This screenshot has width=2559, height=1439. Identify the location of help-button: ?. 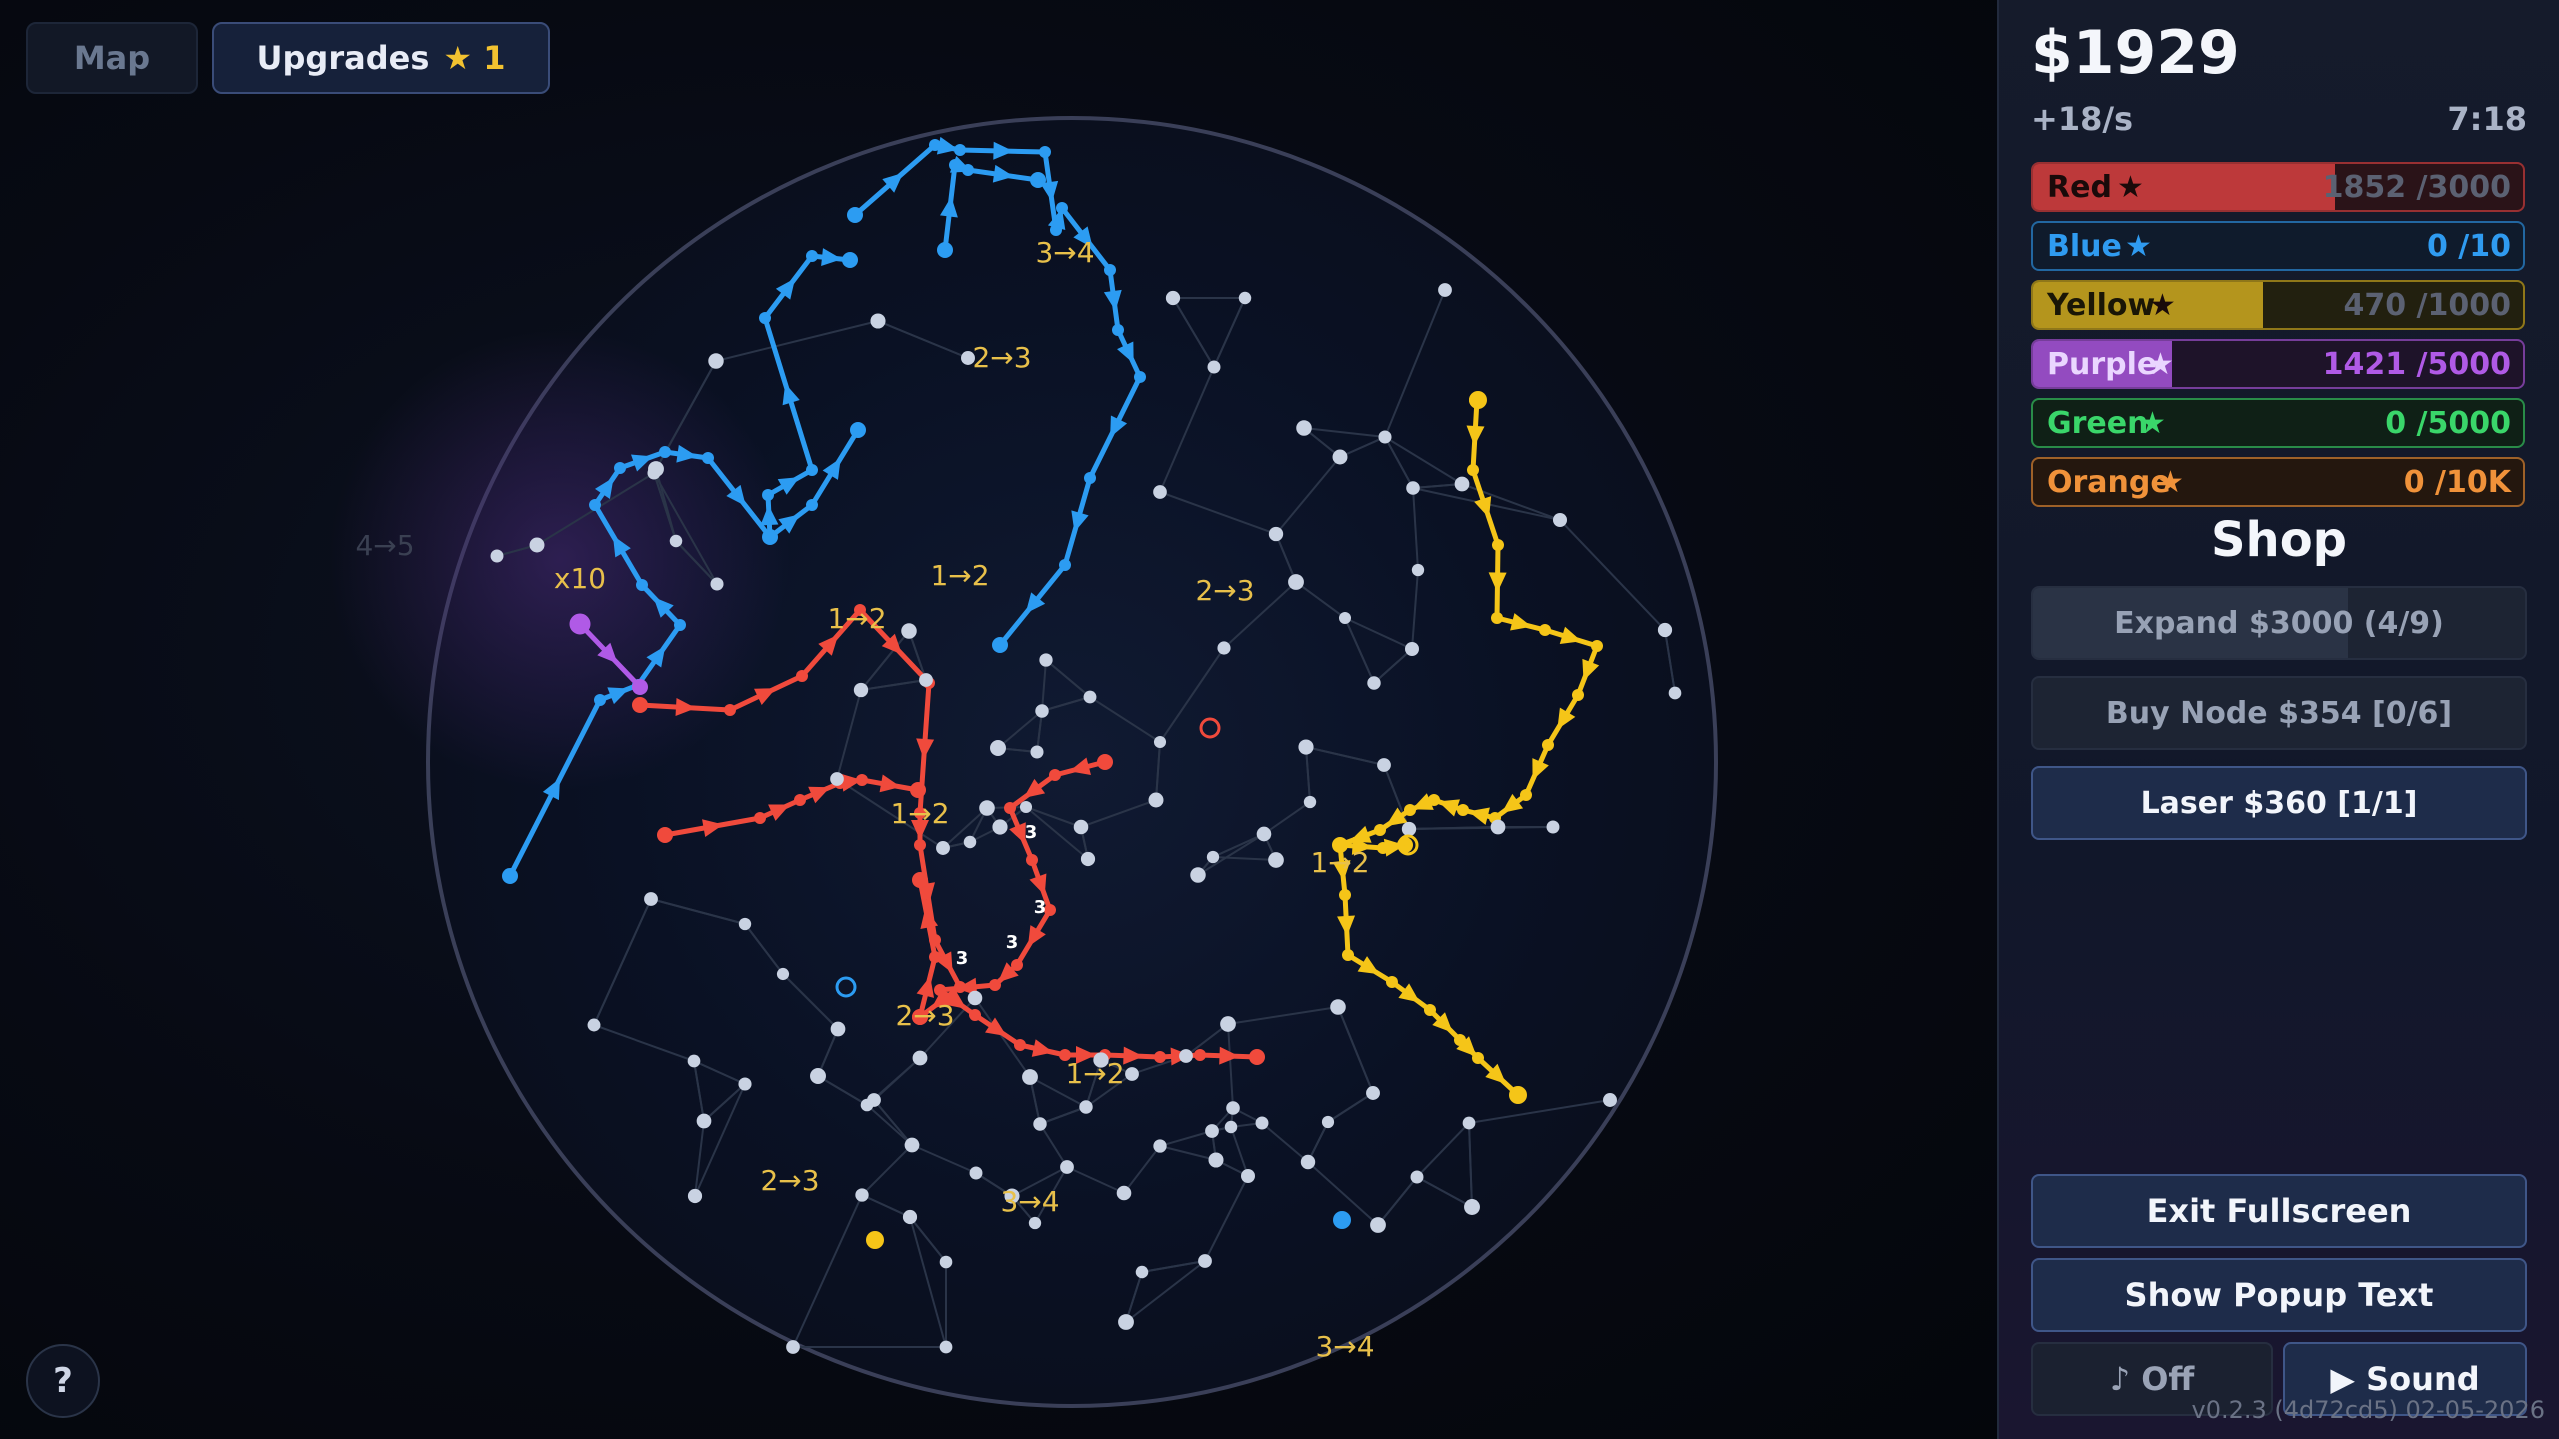
(63, 1381).